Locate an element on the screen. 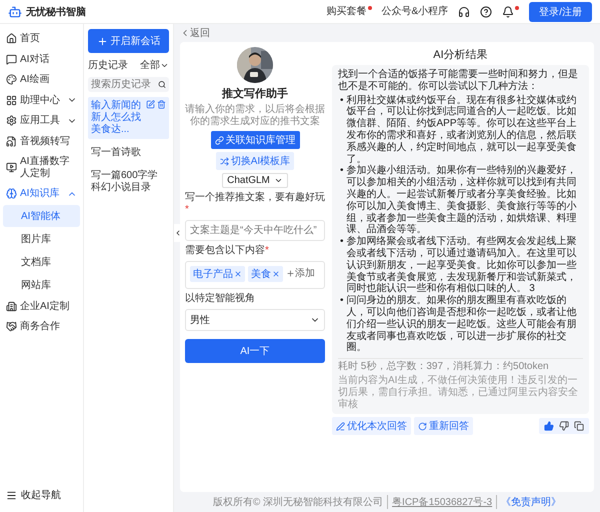  sidebar-item: AI知识库 is located at coordinates (41, 194).